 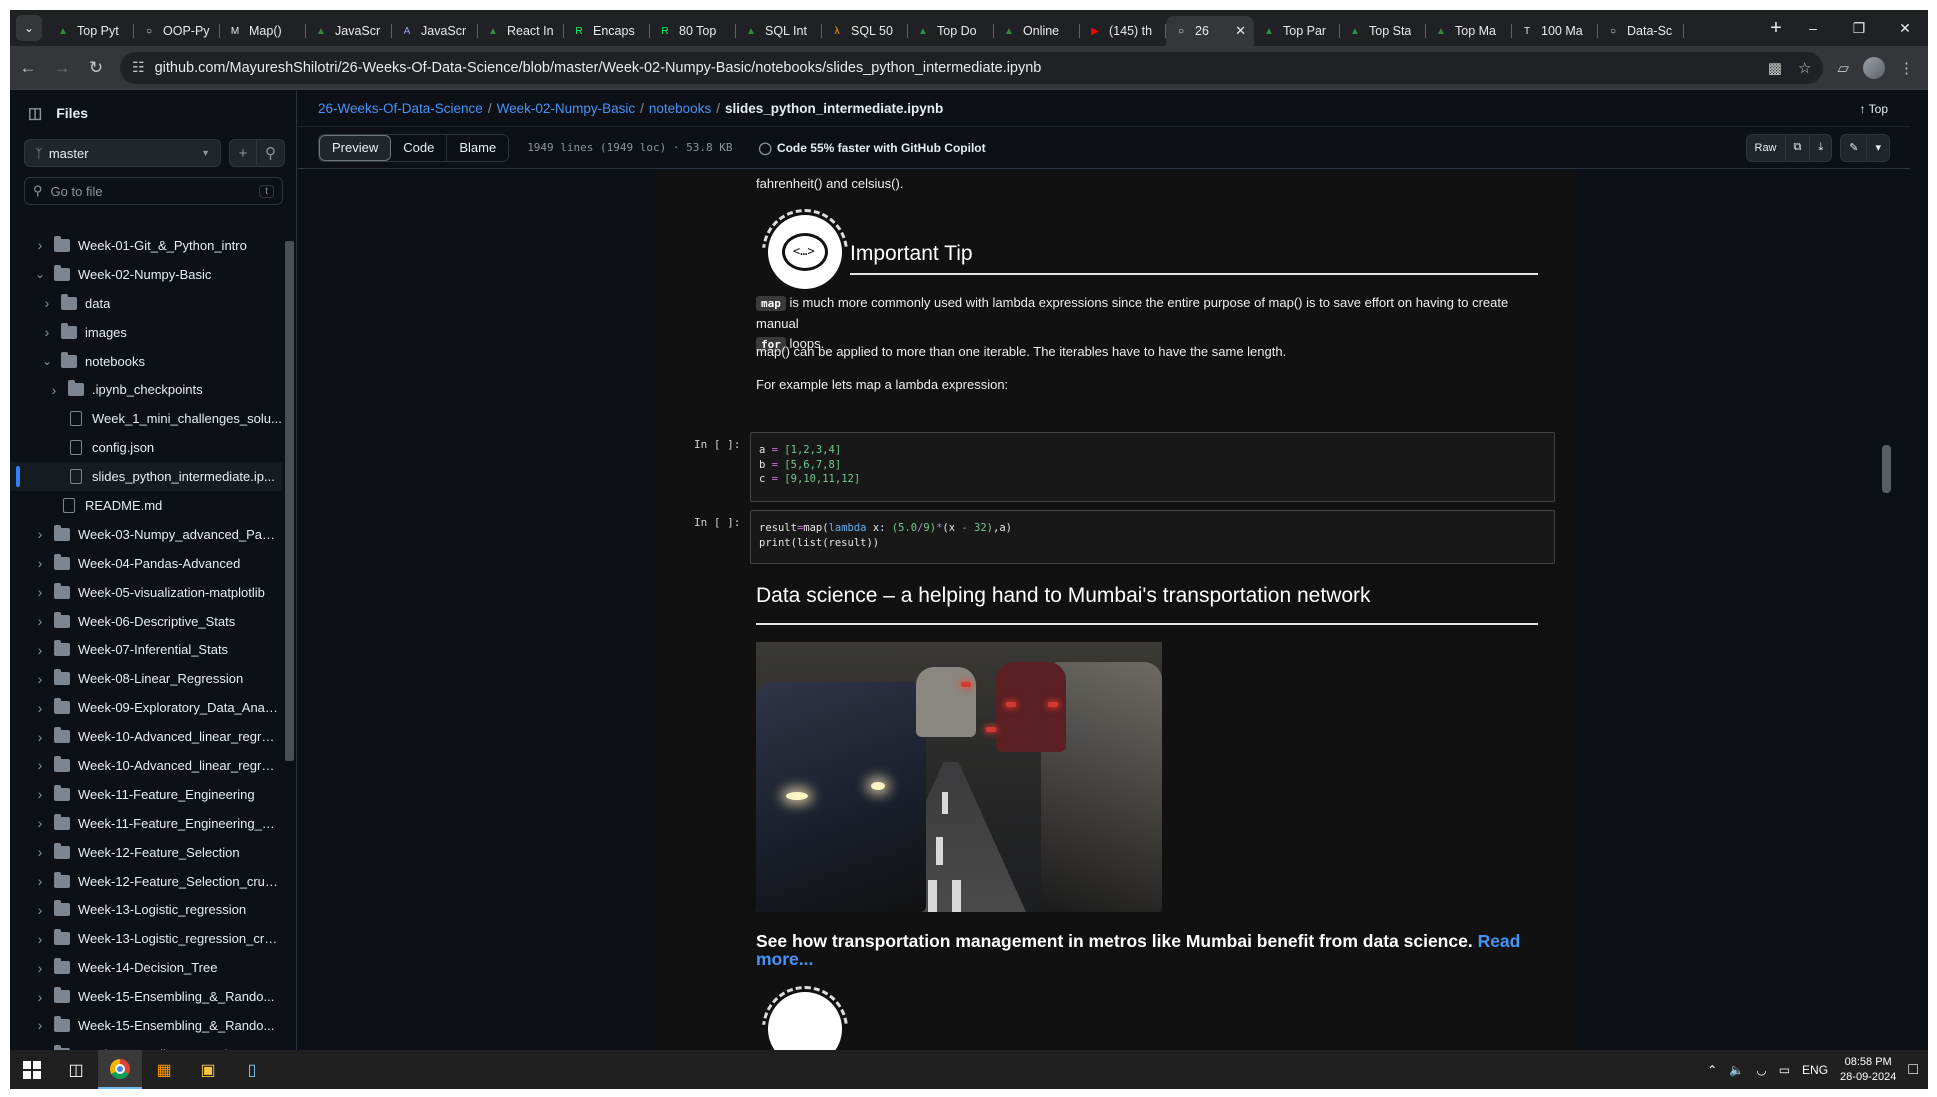 I want to click on download-icon: ⤓, so click(x=1821, y=147).